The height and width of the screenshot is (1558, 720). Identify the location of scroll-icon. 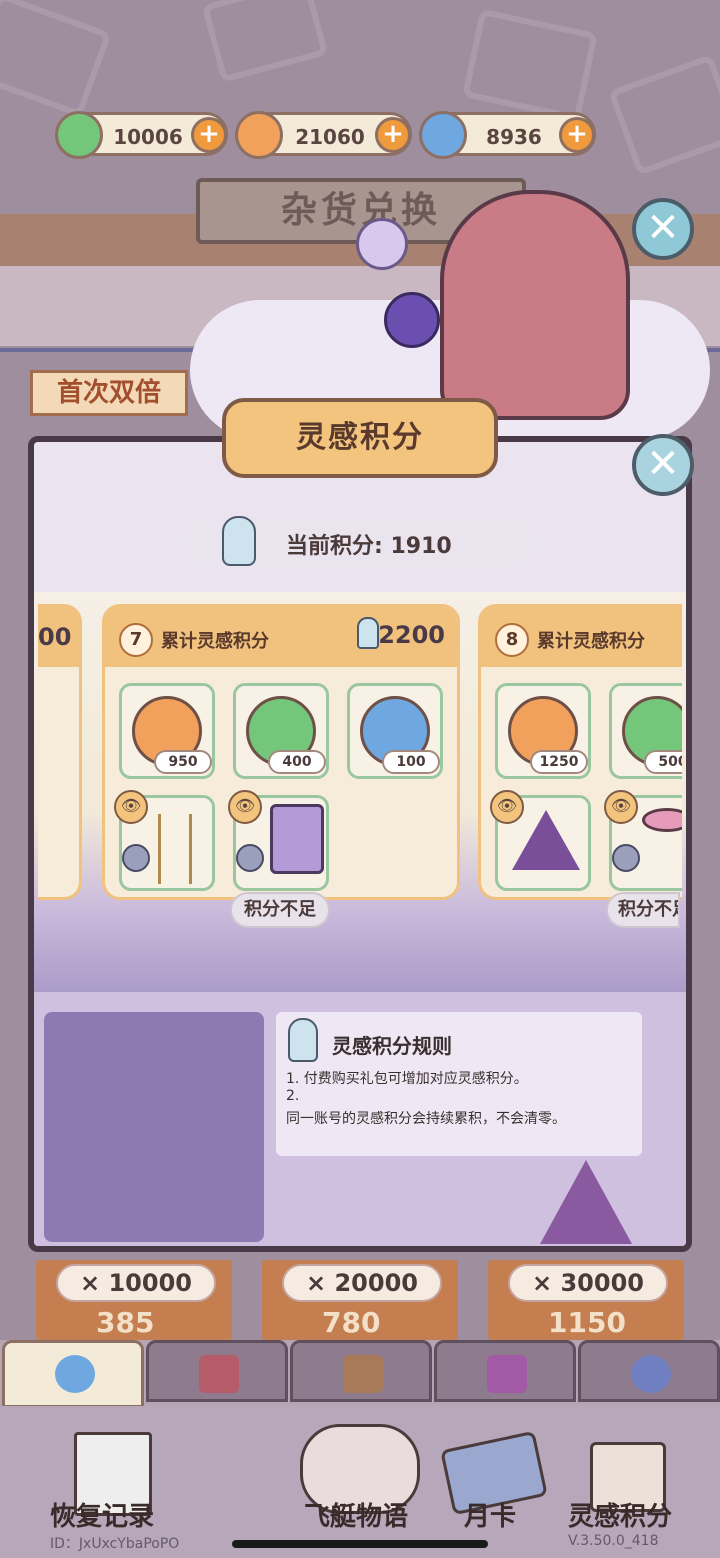
(507, 1374).